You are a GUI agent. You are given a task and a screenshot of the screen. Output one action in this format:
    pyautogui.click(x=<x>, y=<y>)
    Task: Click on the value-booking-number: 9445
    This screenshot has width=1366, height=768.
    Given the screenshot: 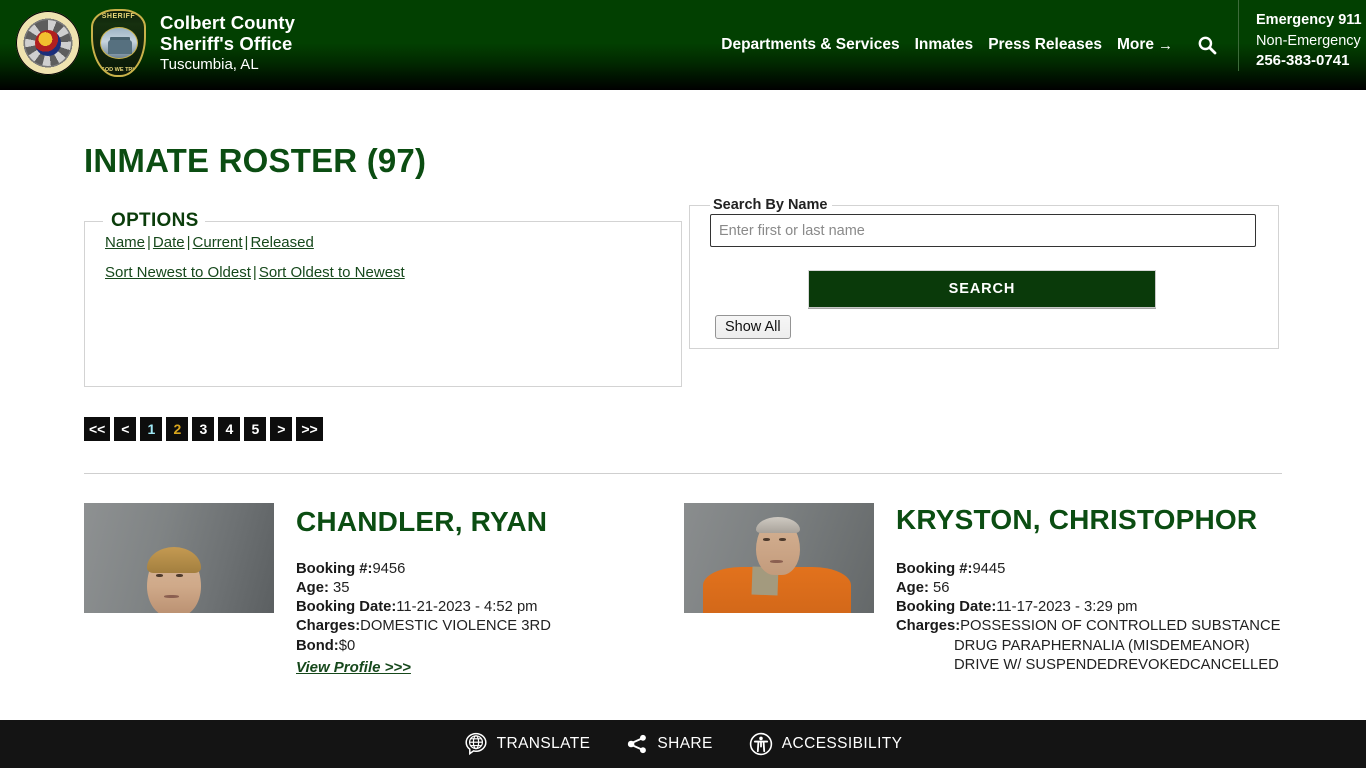 What is the action you would take?
    pyautogui.click(x=989, y=568)
    